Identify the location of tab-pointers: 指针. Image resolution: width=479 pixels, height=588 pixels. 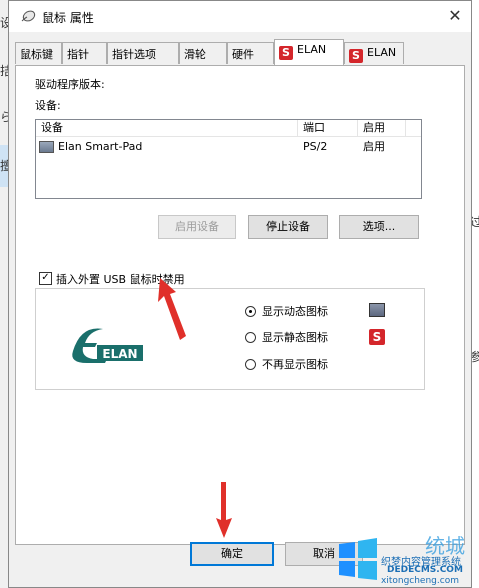
(84, 53).